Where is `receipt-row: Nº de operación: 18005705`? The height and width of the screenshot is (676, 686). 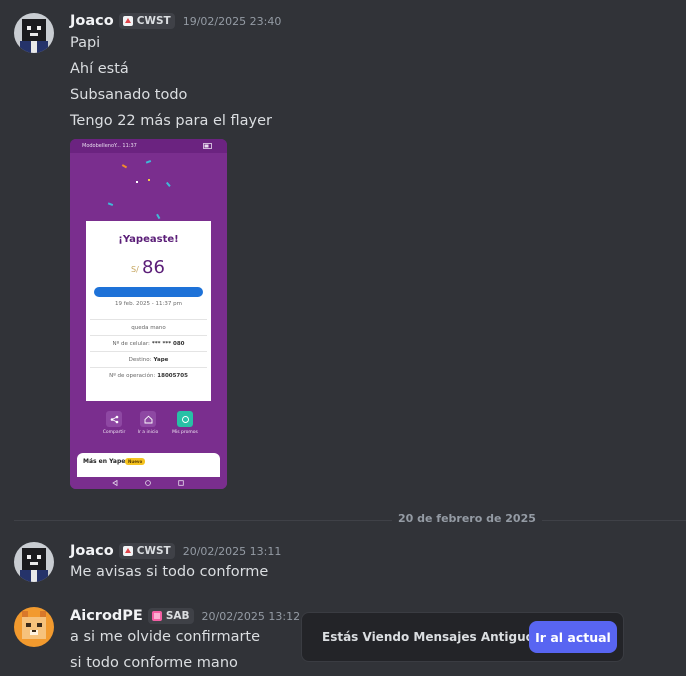 receipt-row: Nº de operación: 18005705 is located at coordinates (148, 375).